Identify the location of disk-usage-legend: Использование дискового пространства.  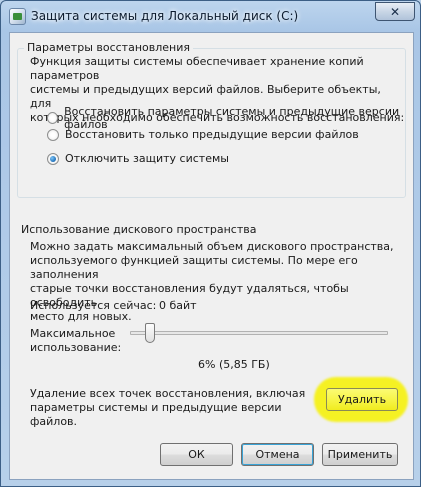
(139, 229).